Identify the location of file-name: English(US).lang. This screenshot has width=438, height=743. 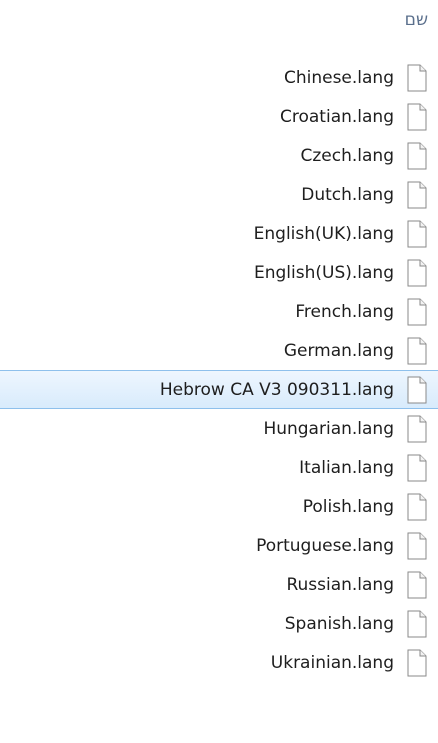
(324, 272).